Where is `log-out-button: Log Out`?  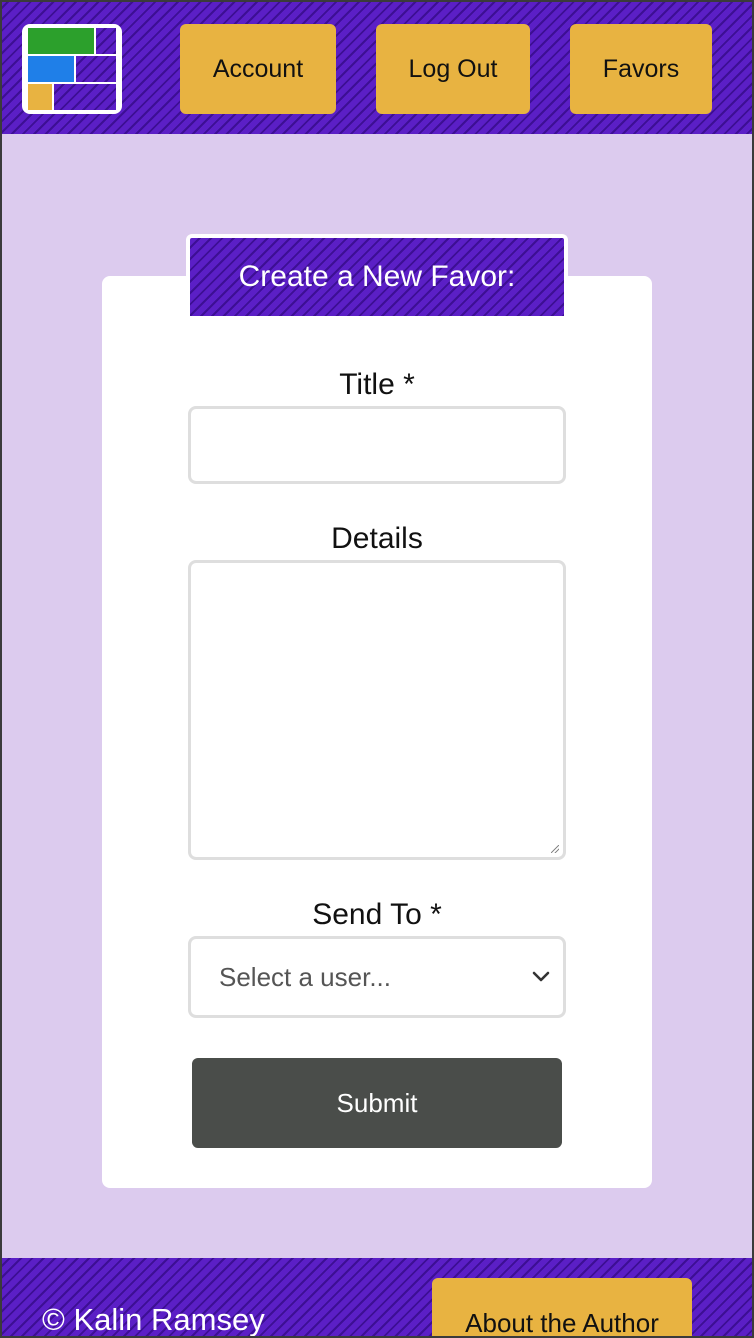 log-out-button: Log Out is located at coordinates (453, 69).